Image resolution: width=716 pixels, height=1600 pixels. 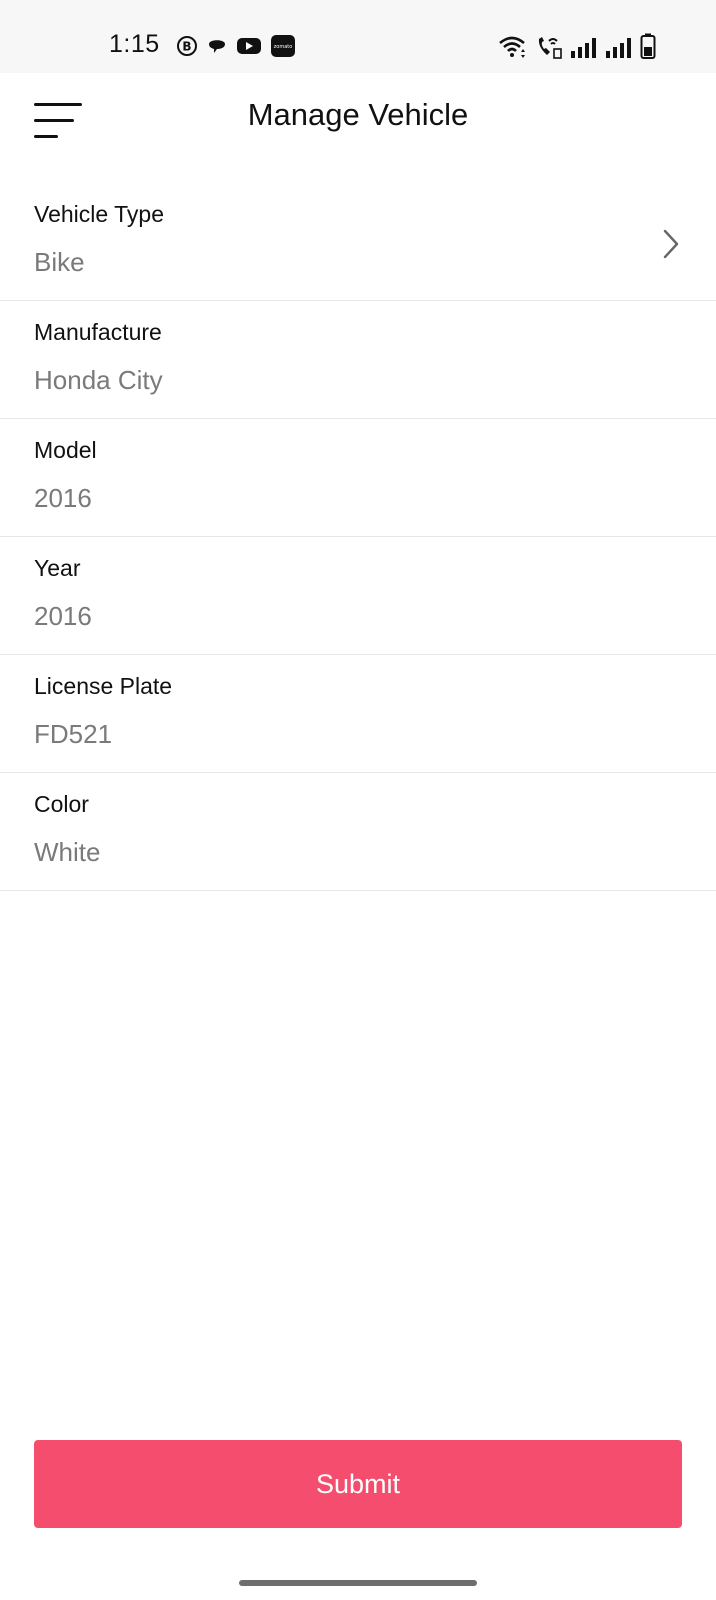 I want to click on wifi-call-icon, so click(x=549, y=49).